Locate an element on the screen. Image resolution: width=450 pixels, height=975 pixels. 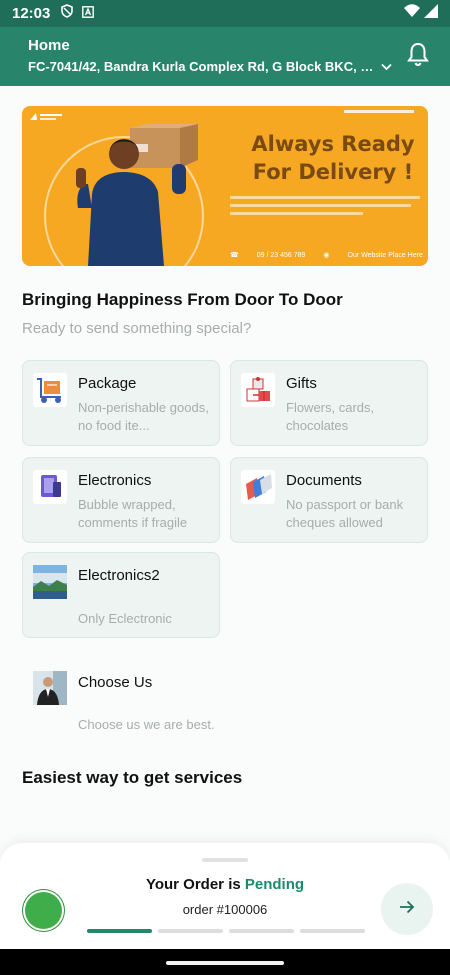
choose-us-item: Choose Us Choose us we are best. is located at coordinates (172, 702).